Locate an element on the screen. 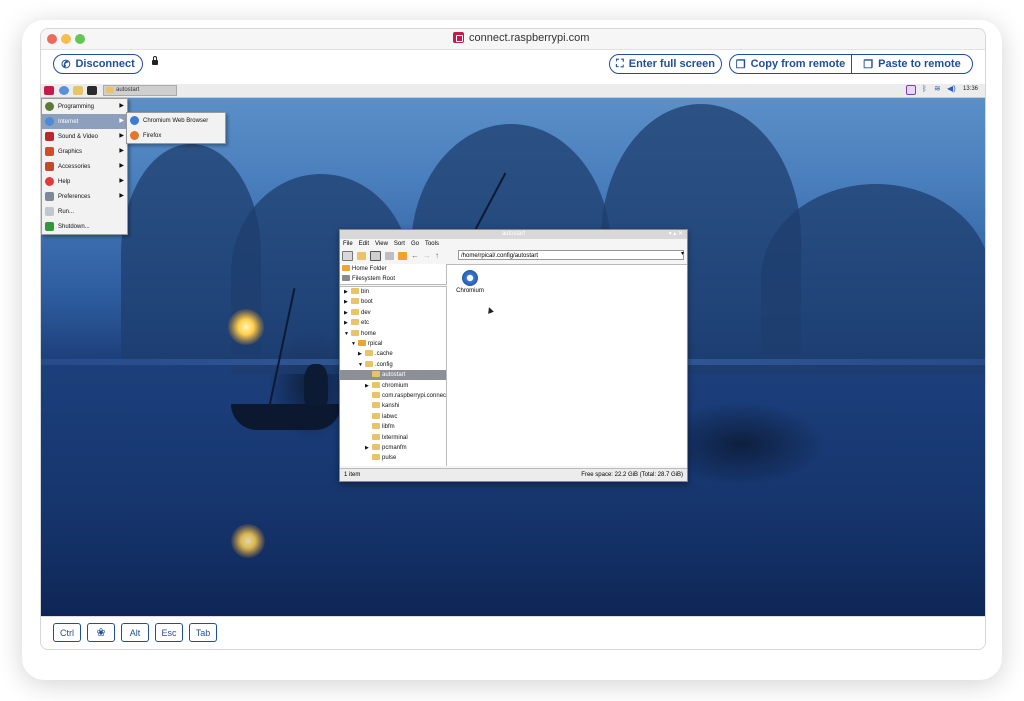 The height and width of the screenshot is (701, 1024). place-filesystem-root: Filesystem Root is located at coordinates (368, 279).